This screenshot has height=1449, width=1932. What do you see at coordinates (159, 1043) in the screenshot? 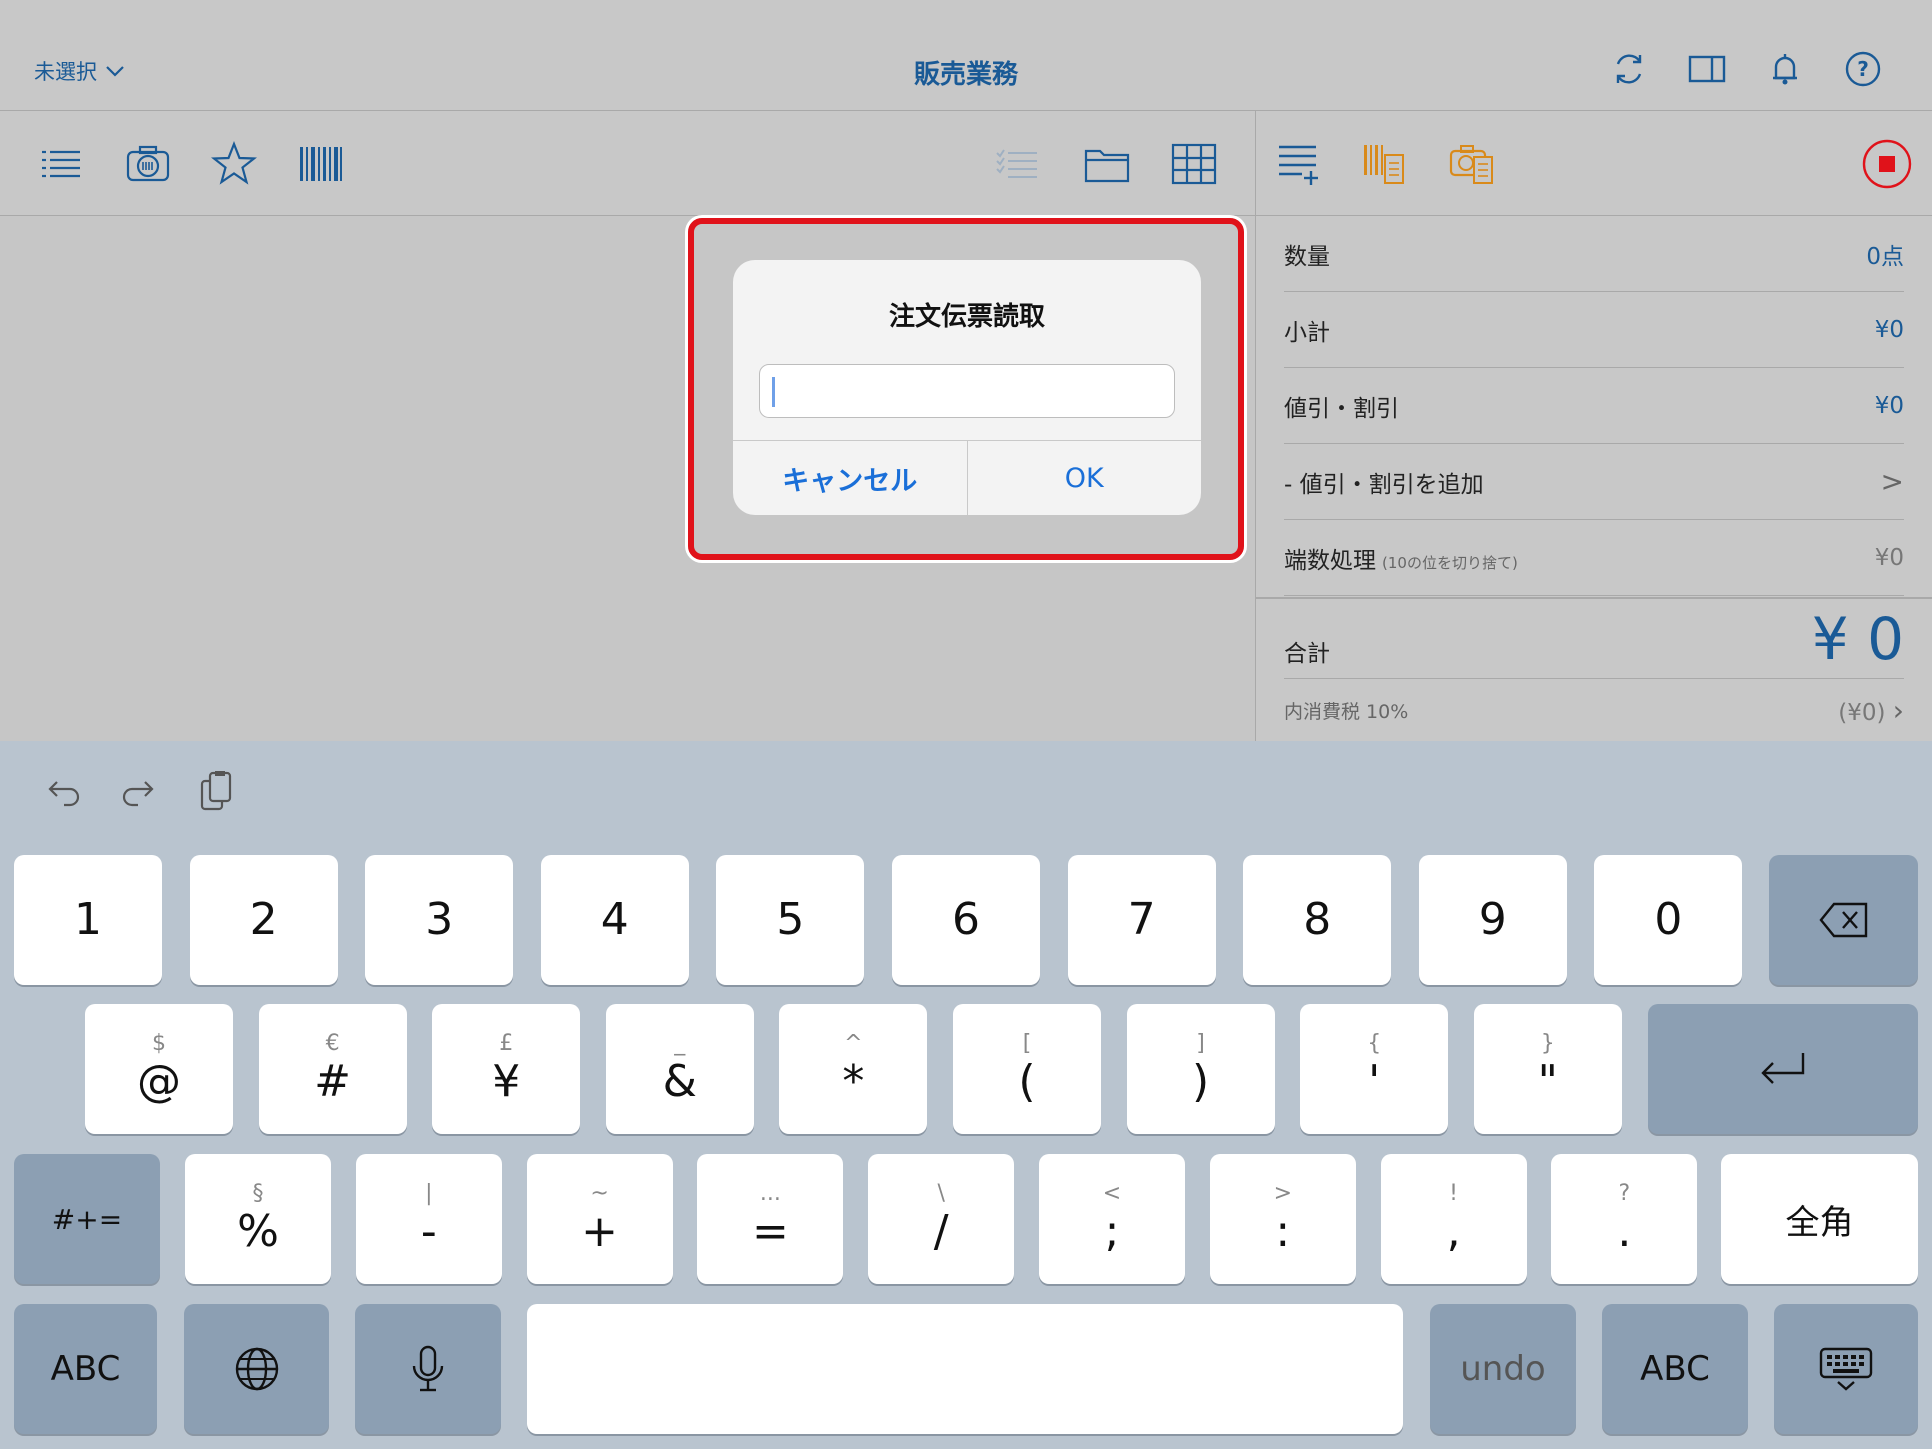
I see `key-alt-label: $` at bounding box center [159, 1043].